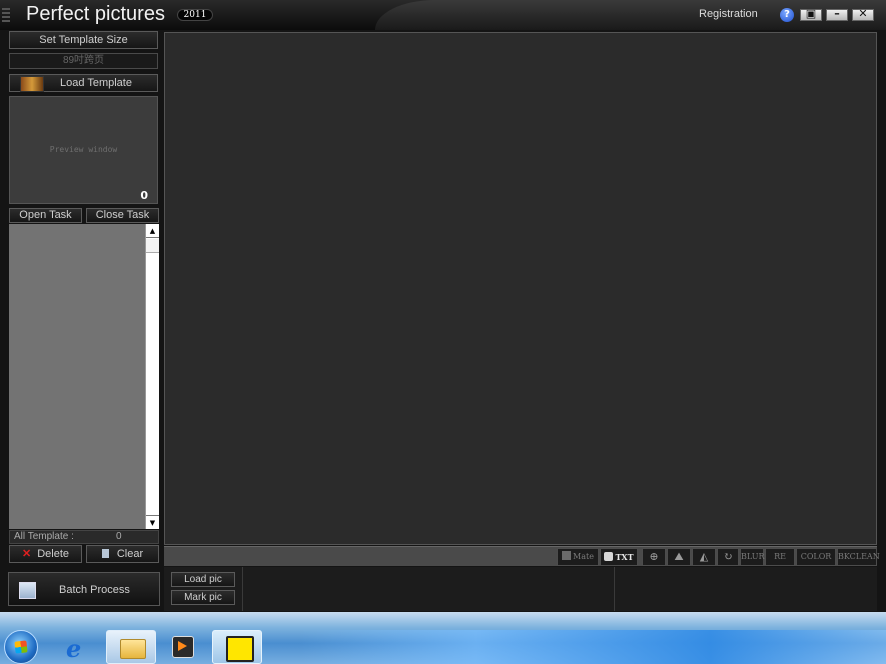 The image size is (886, 664). Describe the element at coordinates (567, 555) in the screenshot. I see `mate-icon` at that location.